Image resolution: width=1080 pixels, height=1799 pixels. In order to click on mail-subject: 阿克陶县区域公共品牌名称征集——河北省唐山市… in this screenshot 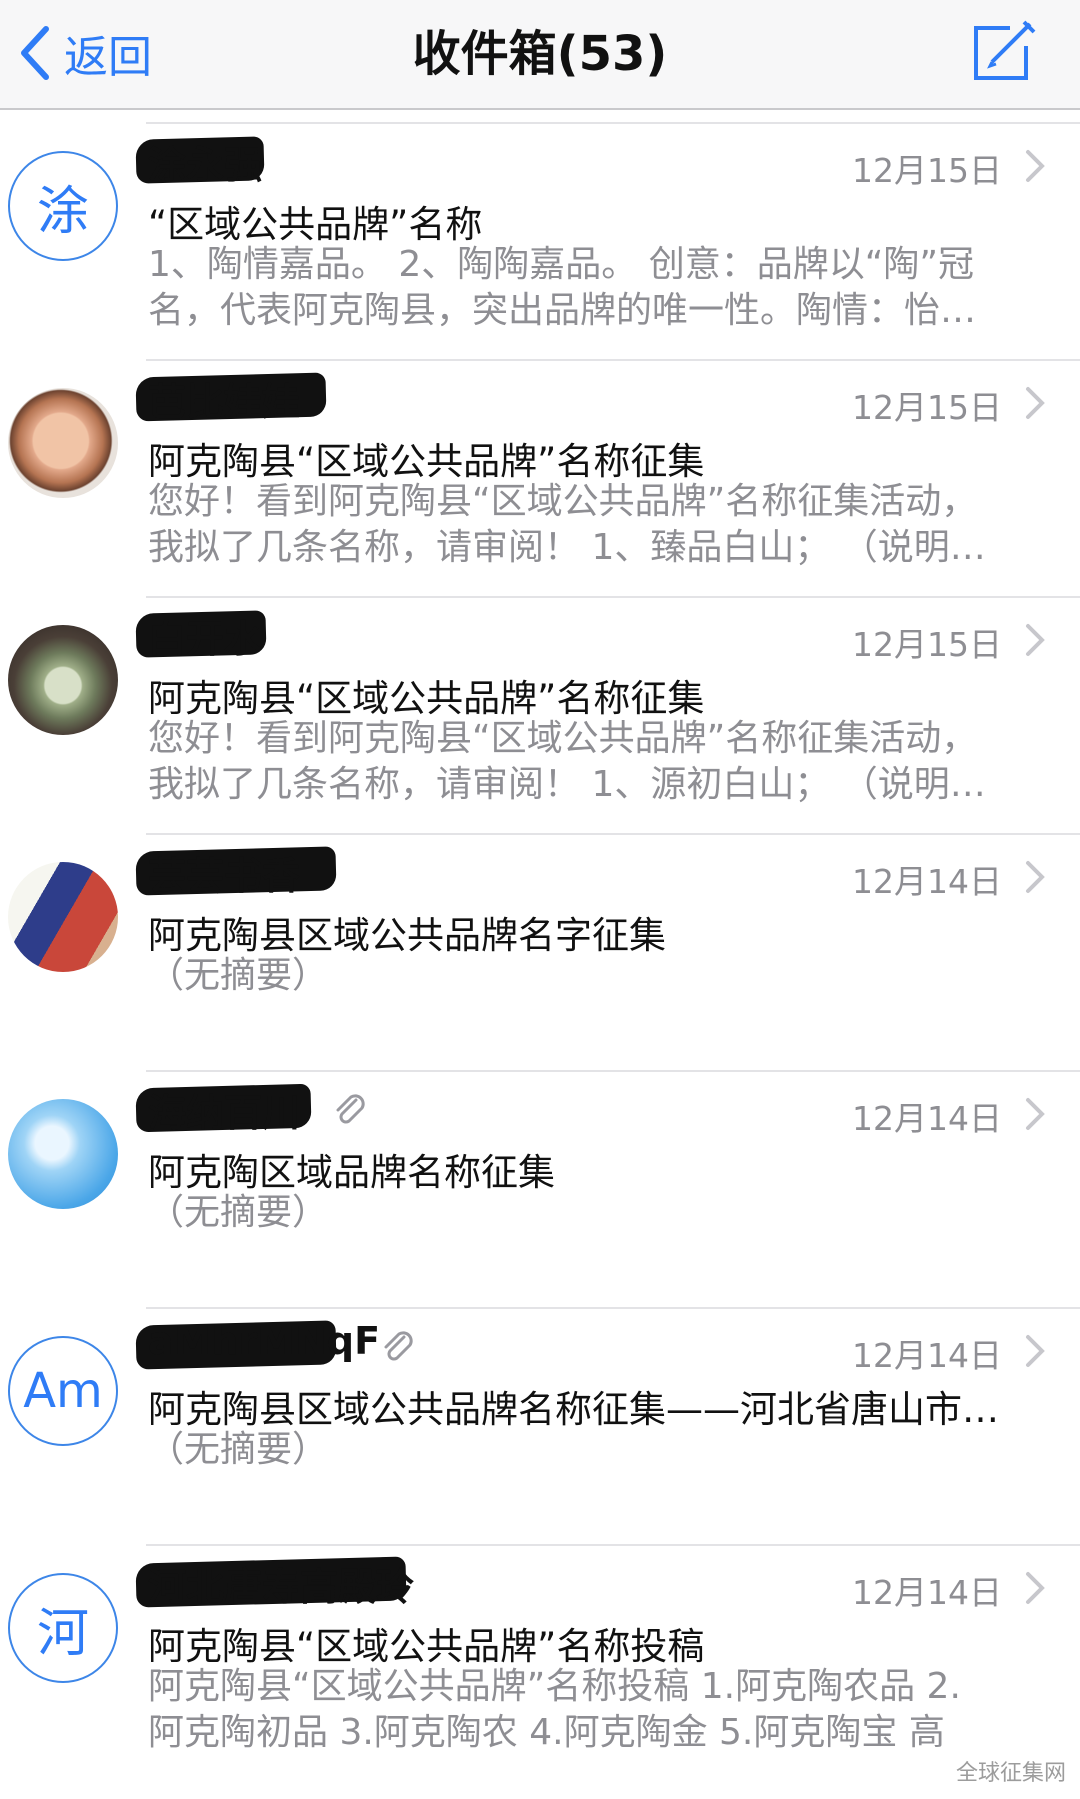, I will do `click(573, 1409)`.